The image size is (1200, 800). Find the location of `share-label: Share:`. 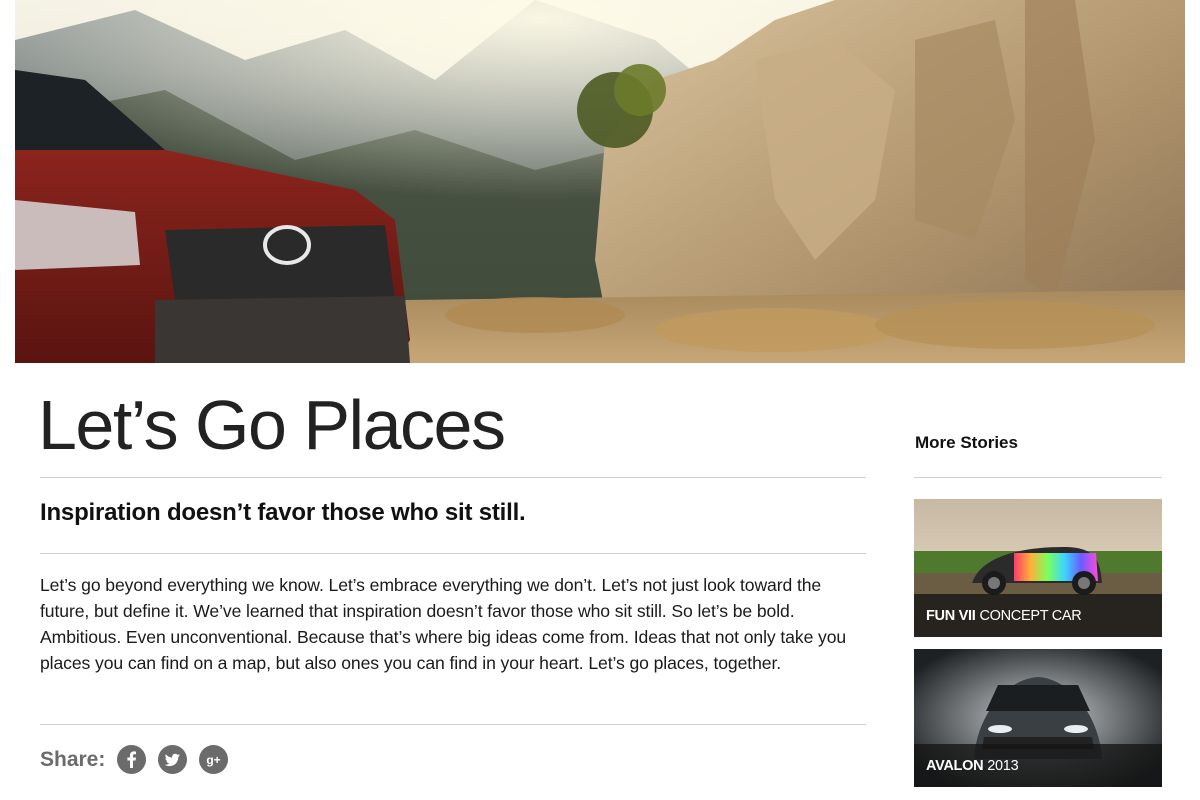

share-label: Share: is located at coordinates (73, 759).